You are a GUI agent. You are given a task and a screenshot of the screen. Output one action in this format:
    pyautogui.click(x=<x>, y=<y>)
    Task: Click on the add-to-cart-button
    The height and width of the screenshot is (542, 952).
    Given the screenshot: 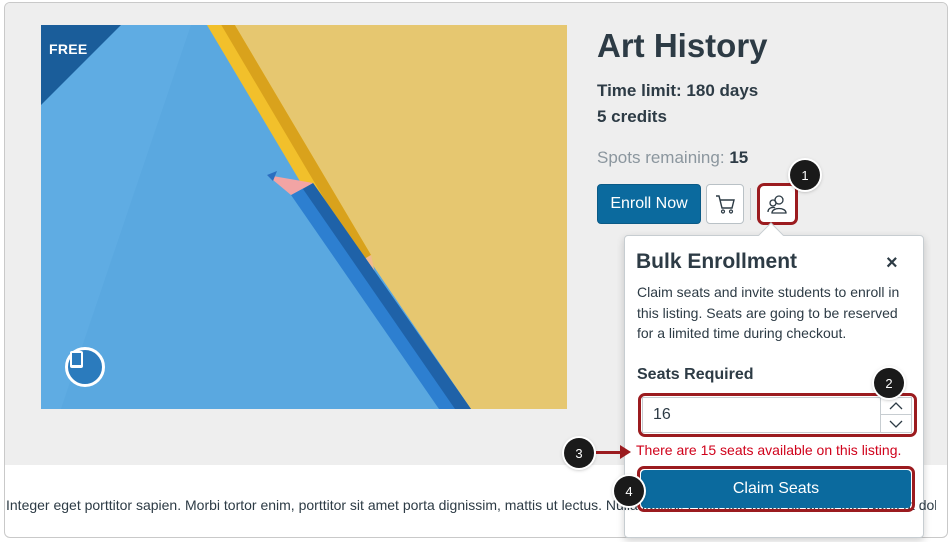 What is the action you would take?
    pyautogui.click(x=725, y=204)
    